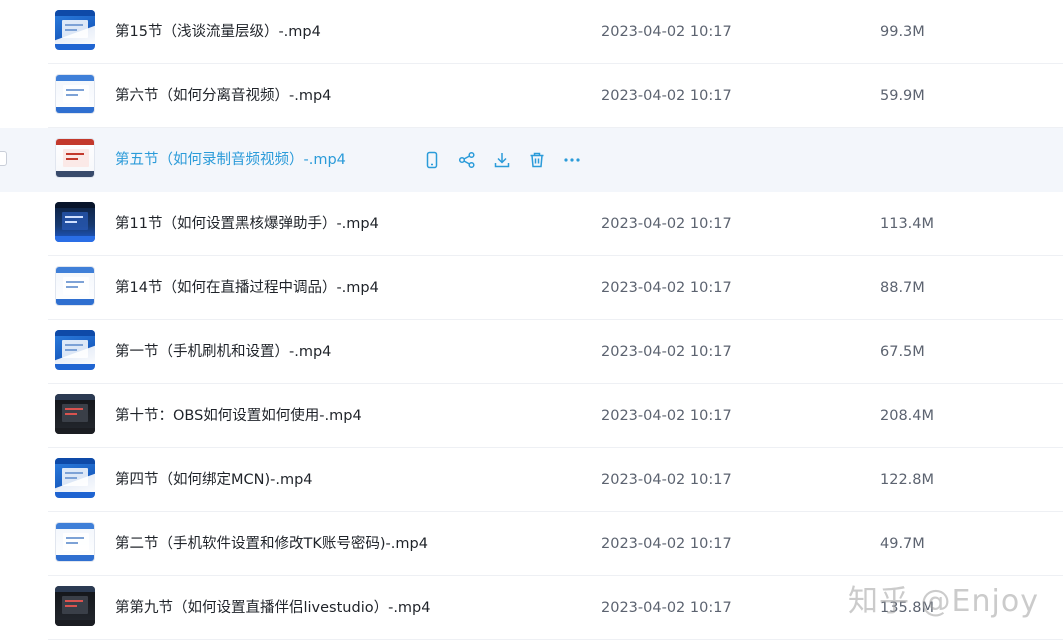 The height and width of the screenshot is (644, 1063). I want to click on phone-icon, so click(432, 160).